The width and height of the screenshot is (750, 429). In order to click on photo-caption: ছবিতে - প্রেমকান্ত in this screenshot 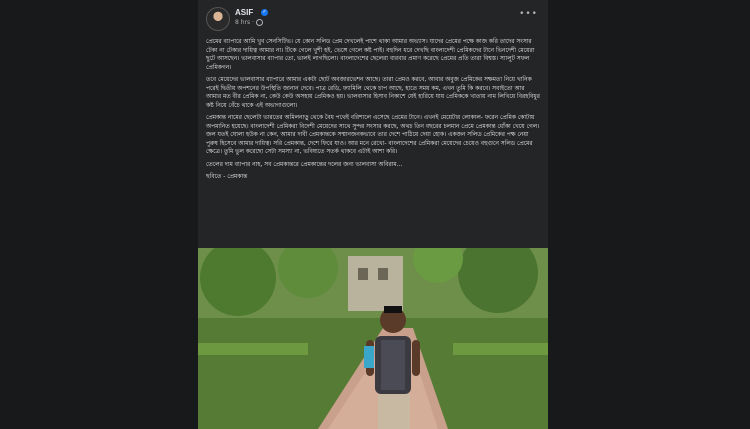, I will do `click(227, 177)`.